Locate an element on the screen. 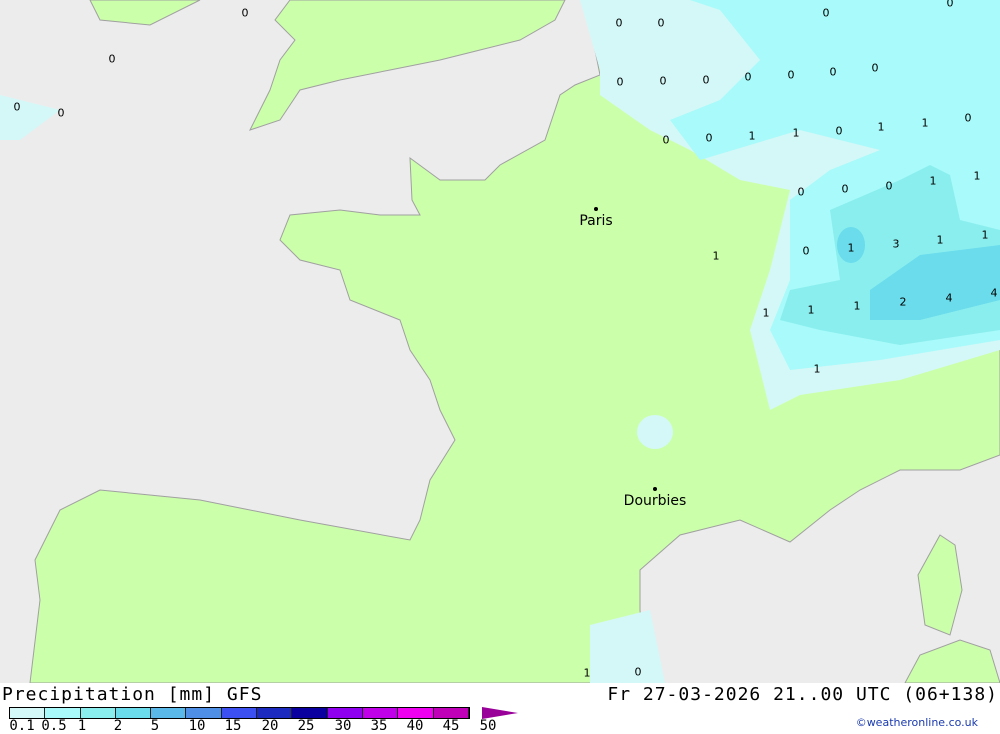 This screenshot has height=734, width=1000. scale-tick-label: 0.5 is located at coordinates (54, 726).